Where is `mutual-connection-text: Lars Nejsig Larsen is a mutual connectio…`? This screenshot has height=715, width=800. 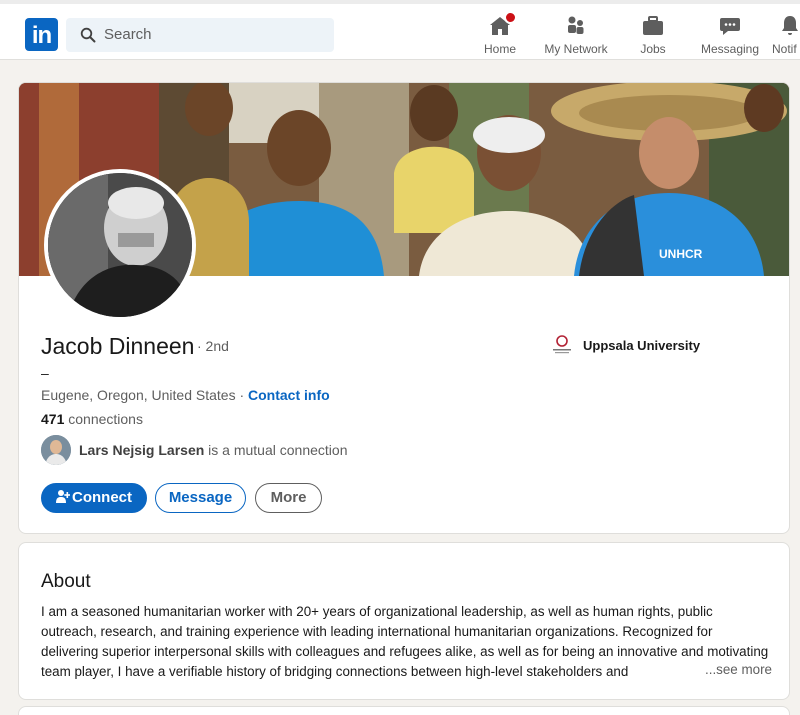
mutual-connection-text: Lars Nejsig Larsen is a mutual connectio… is located at coordinates (213, 450).